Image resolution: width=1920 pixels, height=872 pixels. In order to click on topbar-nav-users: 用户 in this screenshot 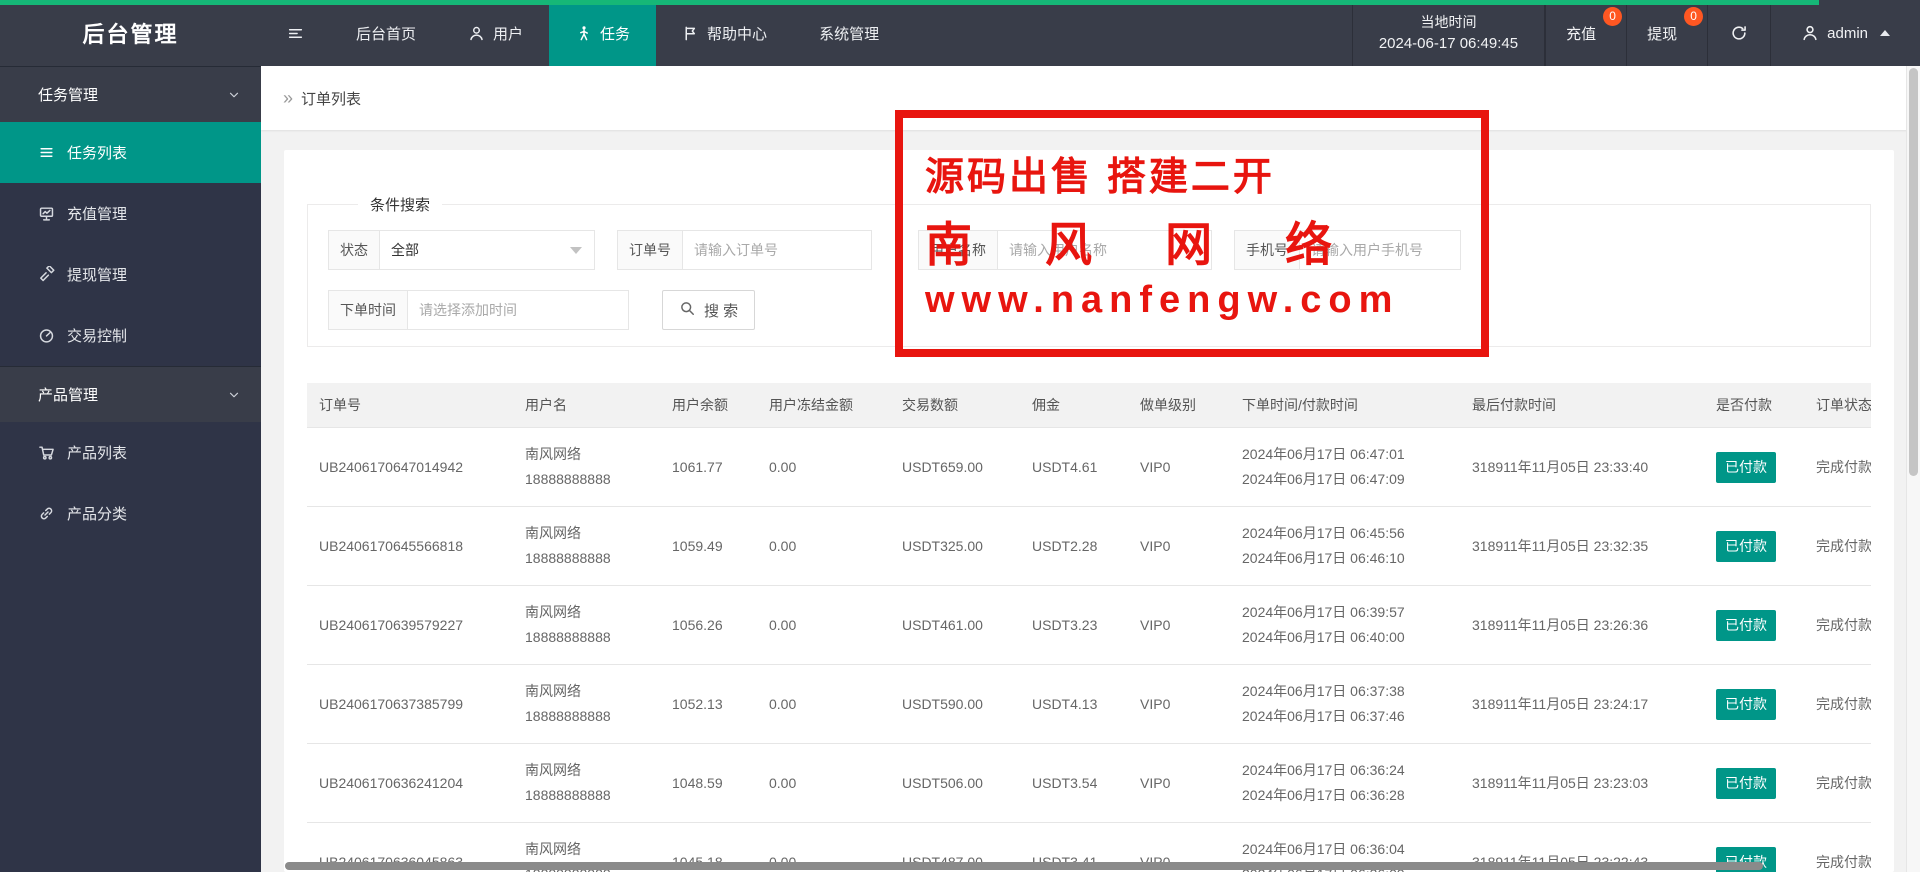, I will do `click(495, 33)`.